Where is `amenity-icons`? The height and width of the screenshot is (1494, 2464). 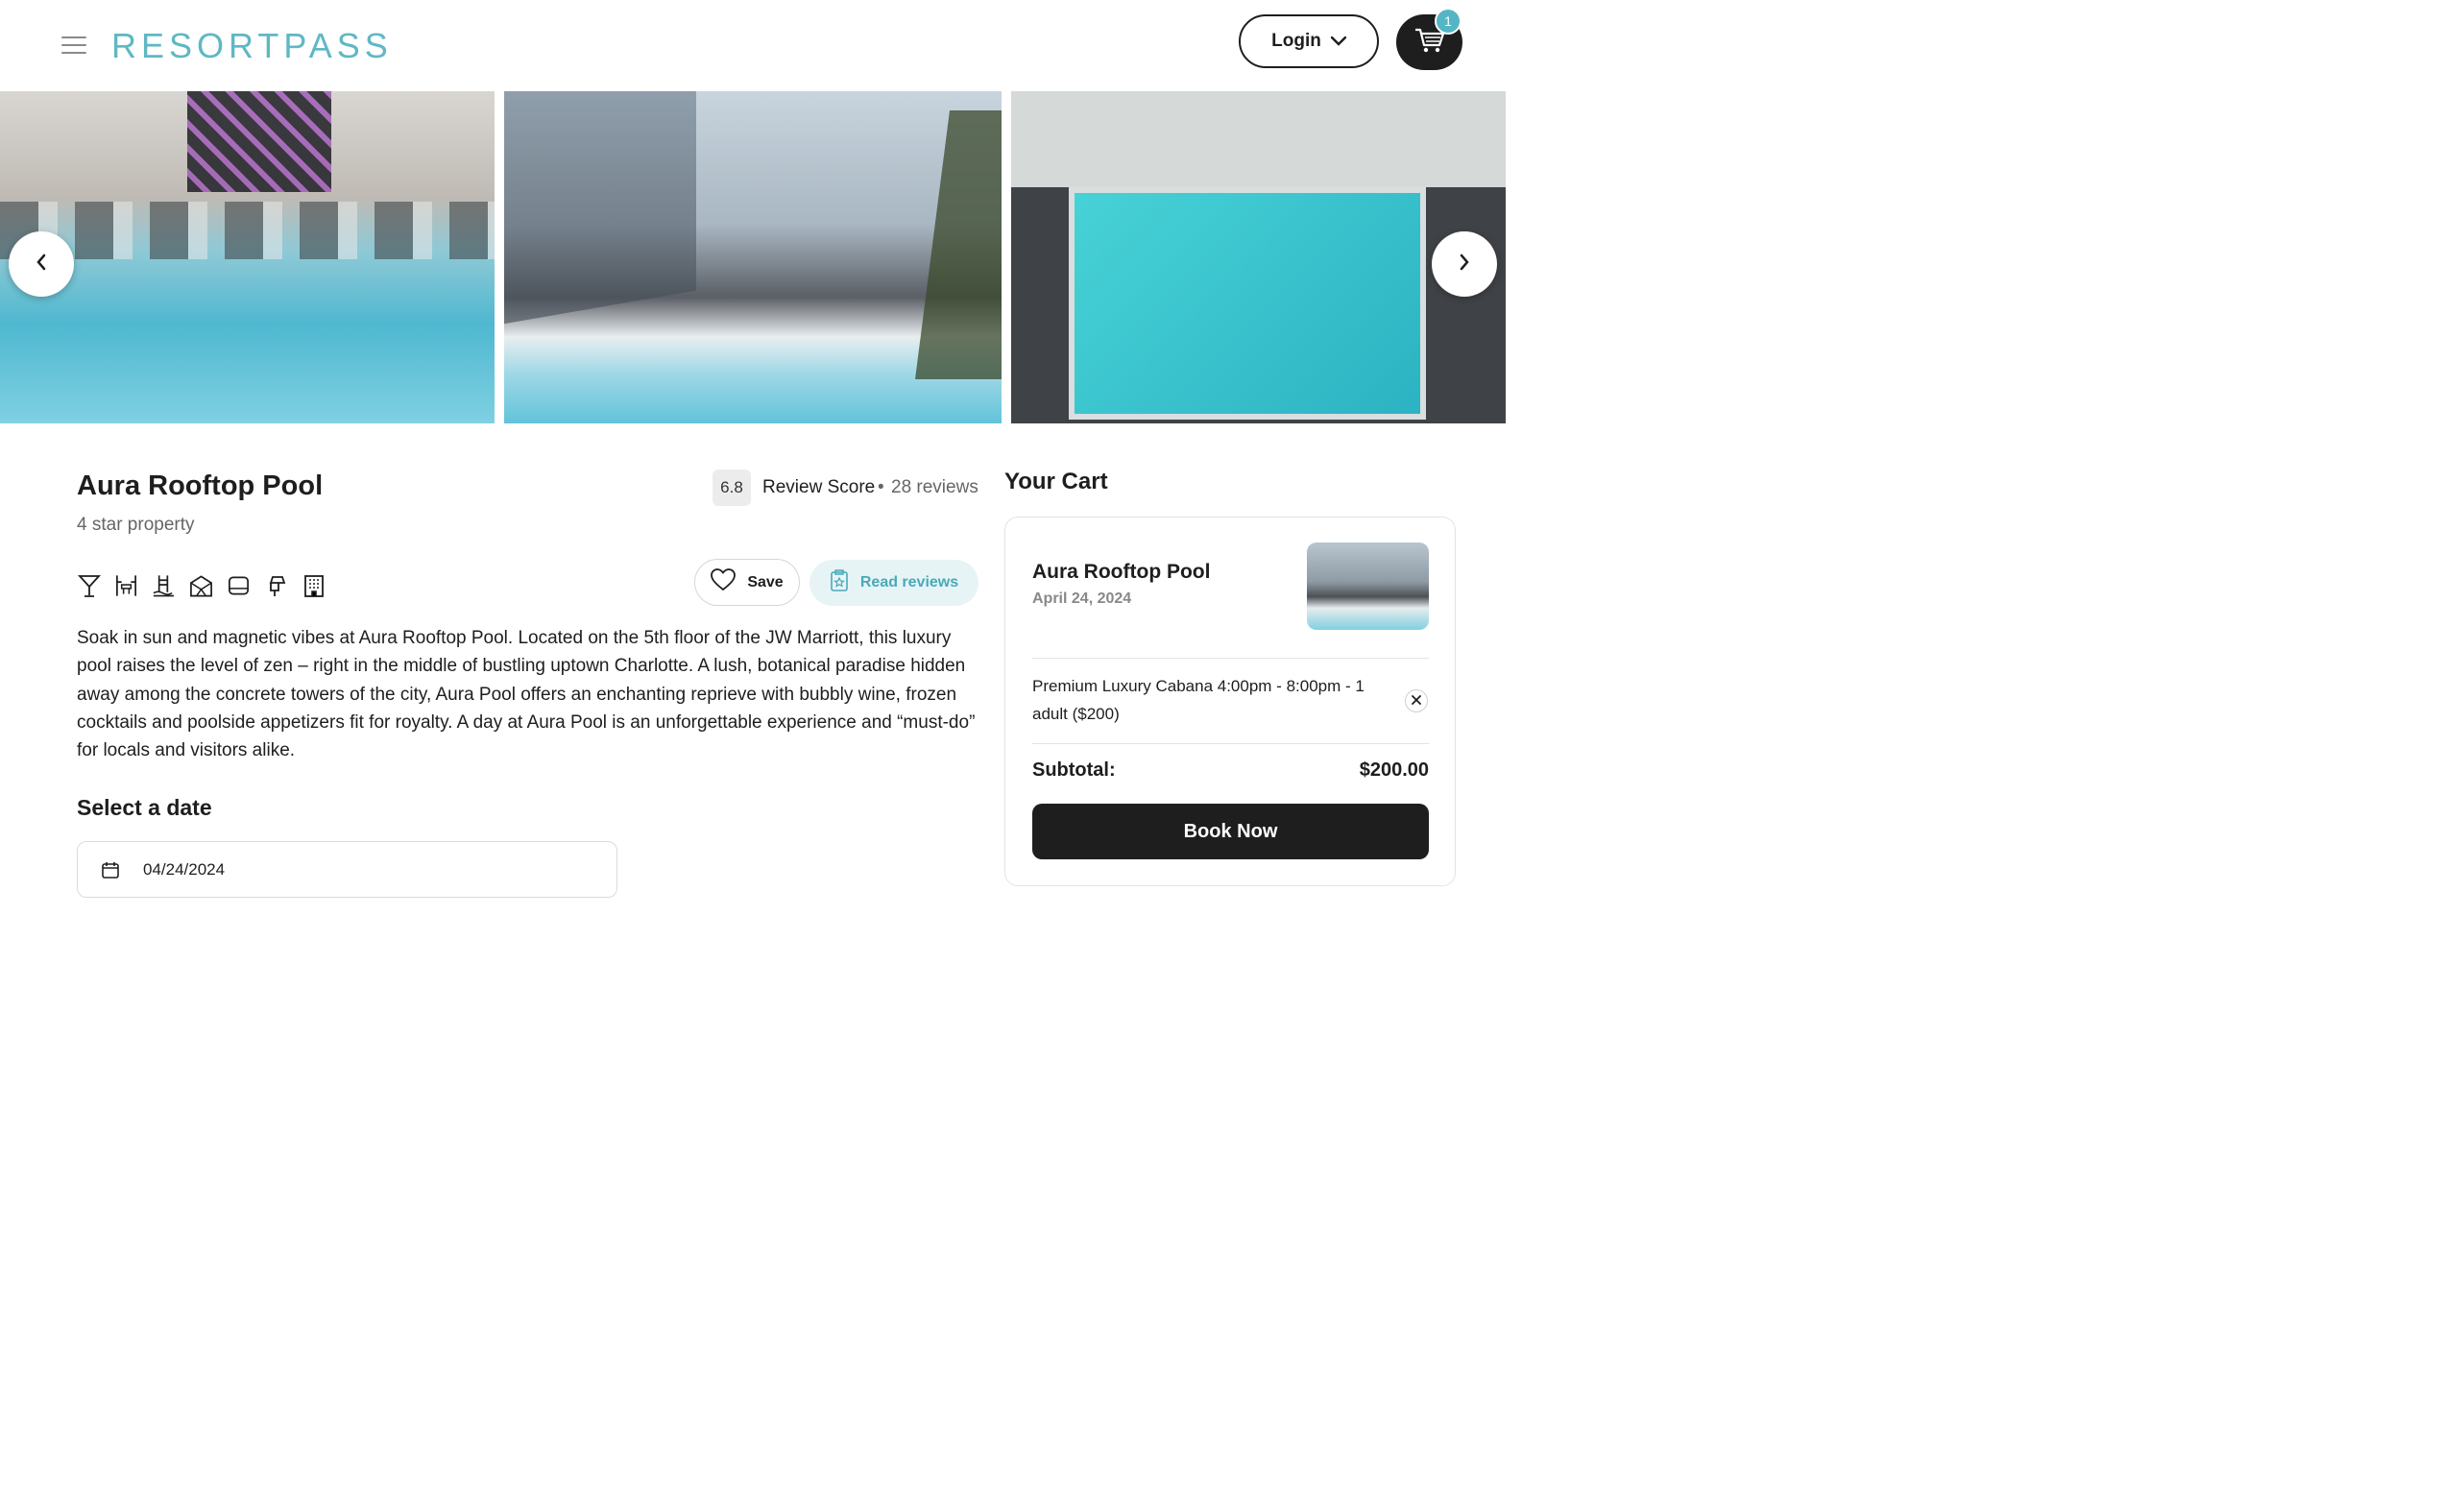 amenity-icons is located at coordinates (201, 585).